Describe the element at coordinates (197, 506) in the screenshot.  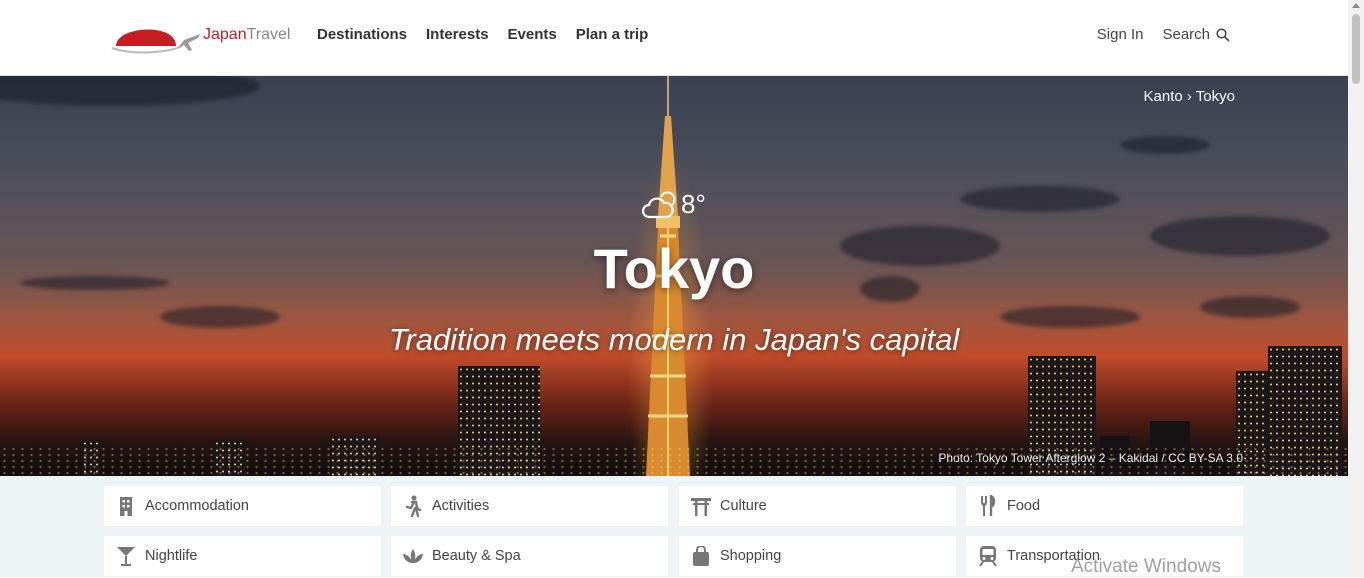
I see `category-label: Accommodation` at that location.